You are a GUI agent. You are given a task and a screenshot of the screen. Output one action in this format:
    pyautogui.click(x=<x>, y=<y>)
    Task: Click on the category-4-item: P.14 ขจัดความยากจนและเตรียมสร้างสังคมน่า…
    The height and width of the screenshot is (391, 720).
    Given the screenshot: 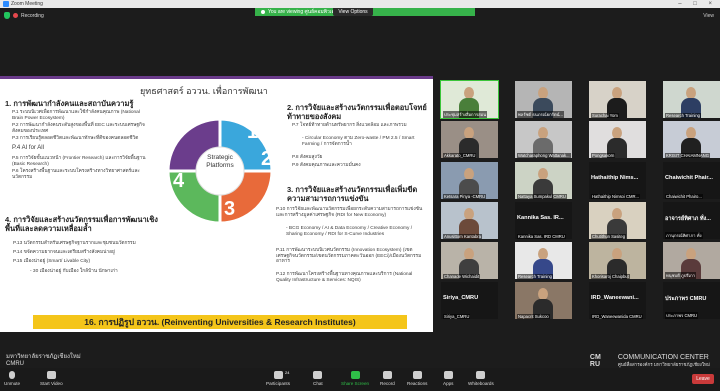 What is the action you would take?
    pyautogui.click(x=64, y=252)
    